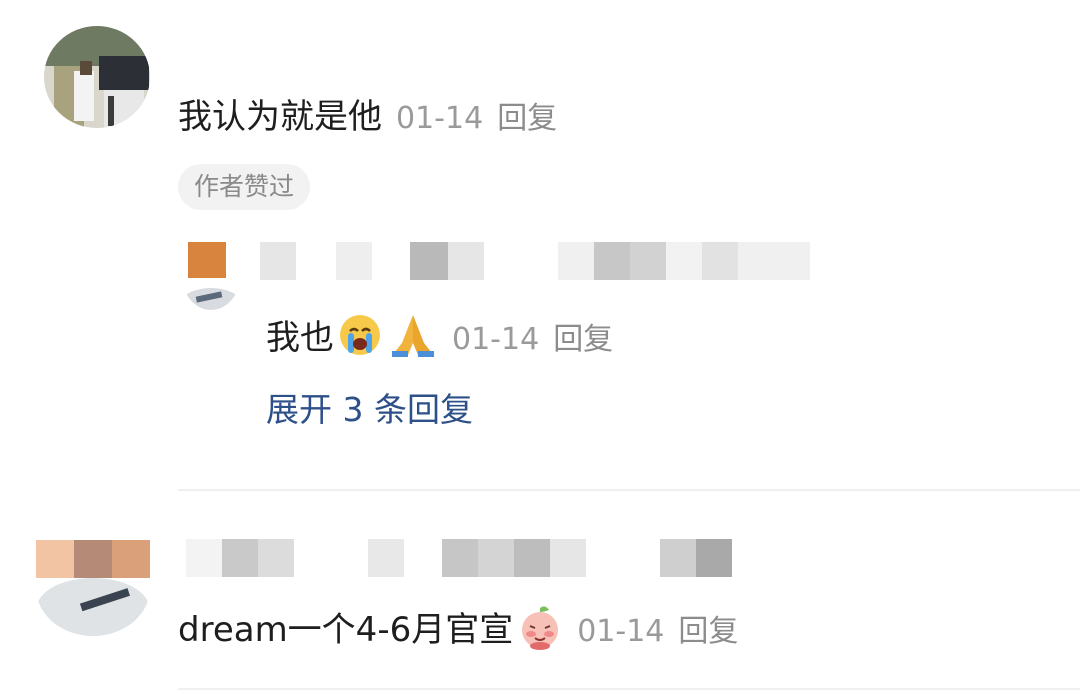 Image resolution: width=1080 pixels, height=694 pixels. I want to click on replier-avatar, so click(211, 276).